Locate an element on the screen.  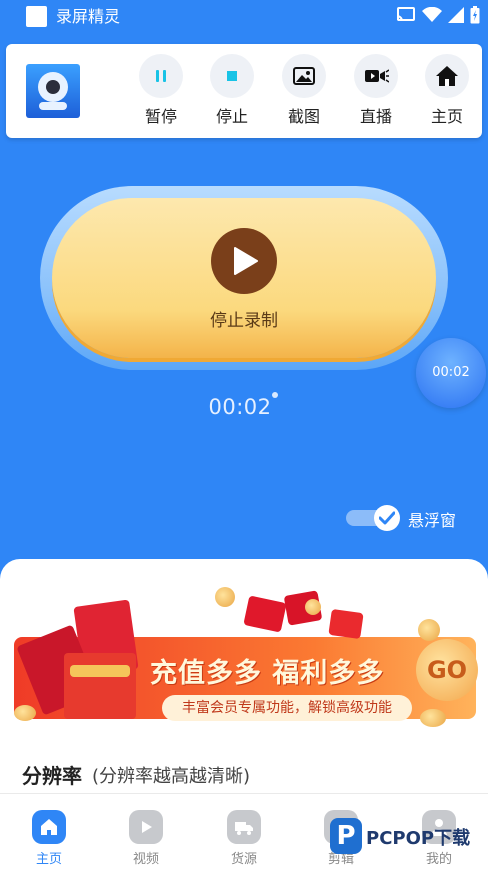
tab-home: 主页 is located at coordinates (49, 838).